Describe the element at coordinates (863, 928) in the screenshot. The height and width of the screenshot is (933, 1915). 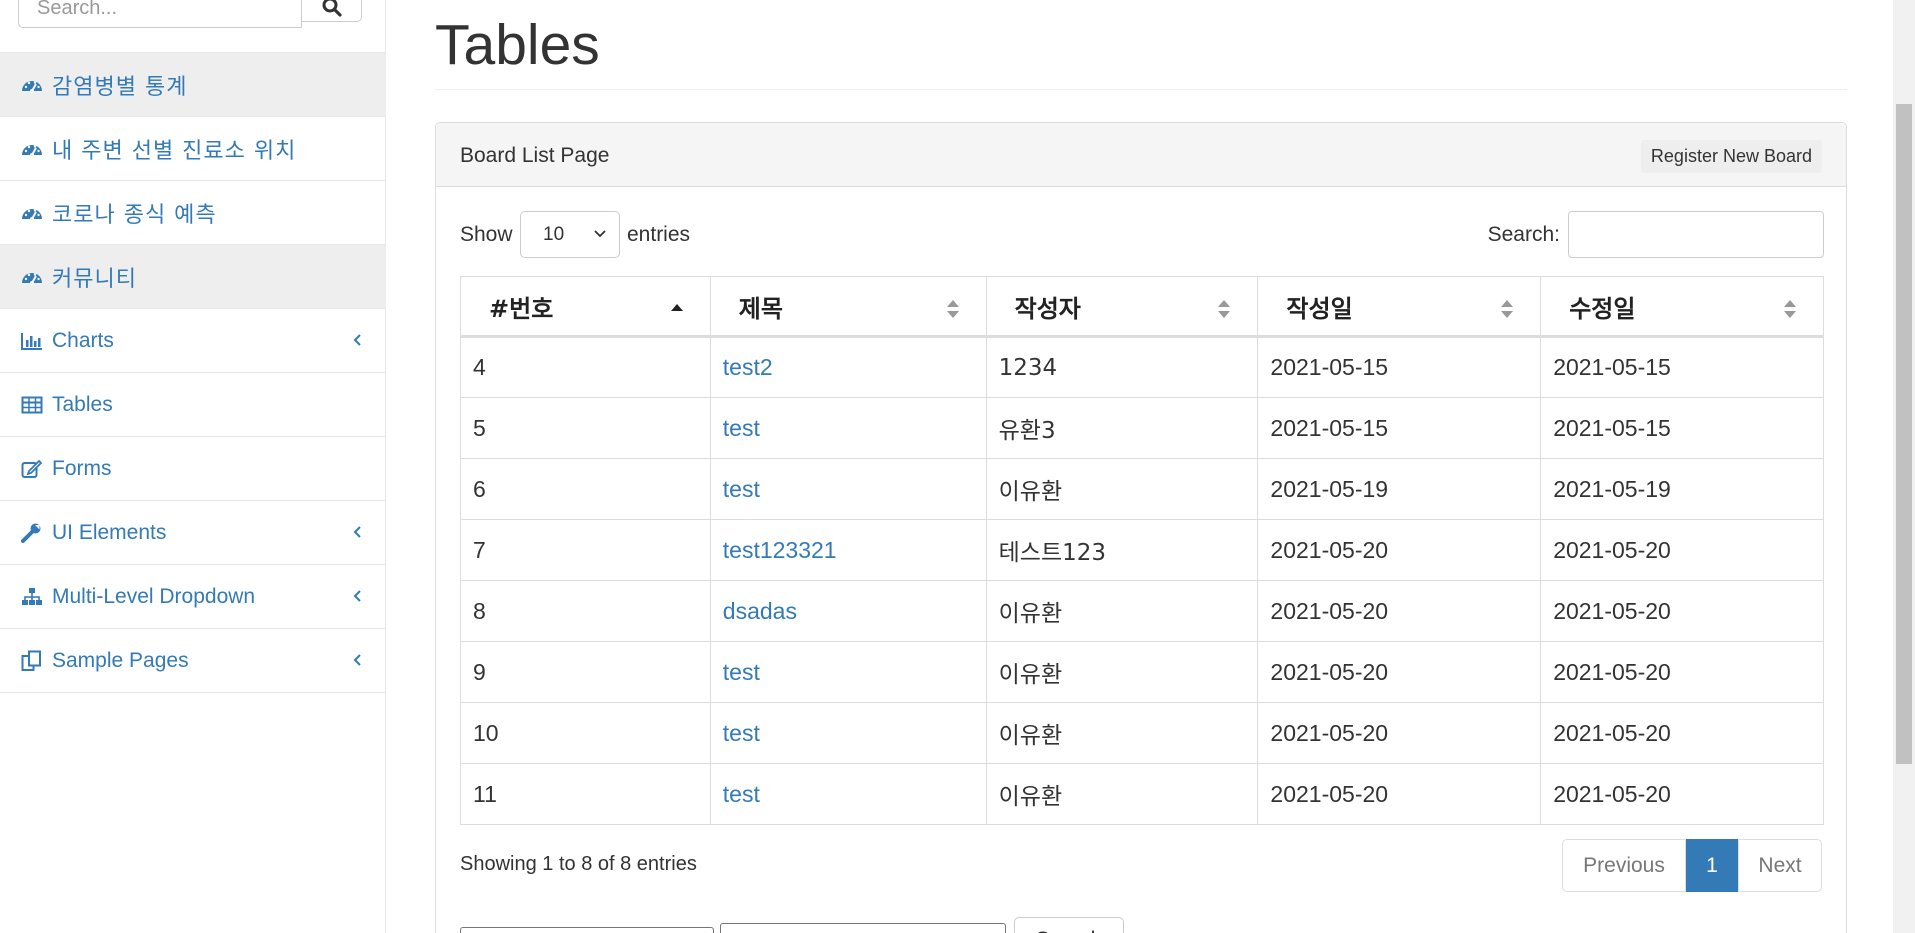
I see `keyword-input` at that location.